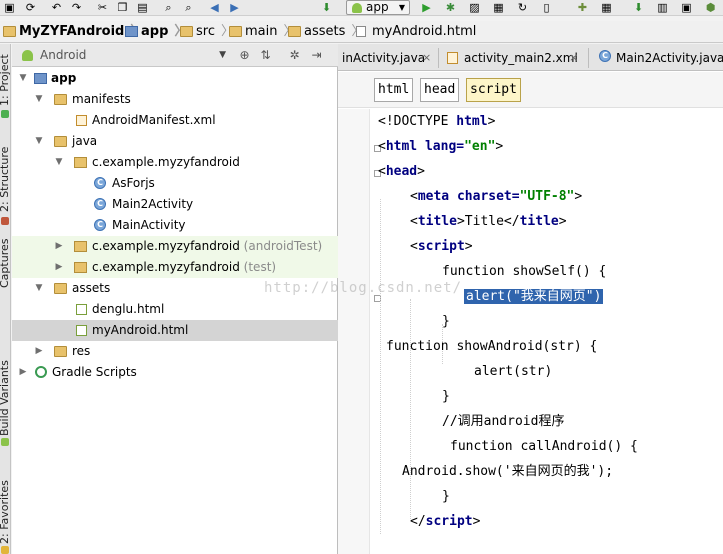 The width and height of the screenshot is (723, 554). What do you see at coordinates (175, 141) in the screenshot?
I see `tree-item-java: ▼ java` at bounding box center [175, 141].